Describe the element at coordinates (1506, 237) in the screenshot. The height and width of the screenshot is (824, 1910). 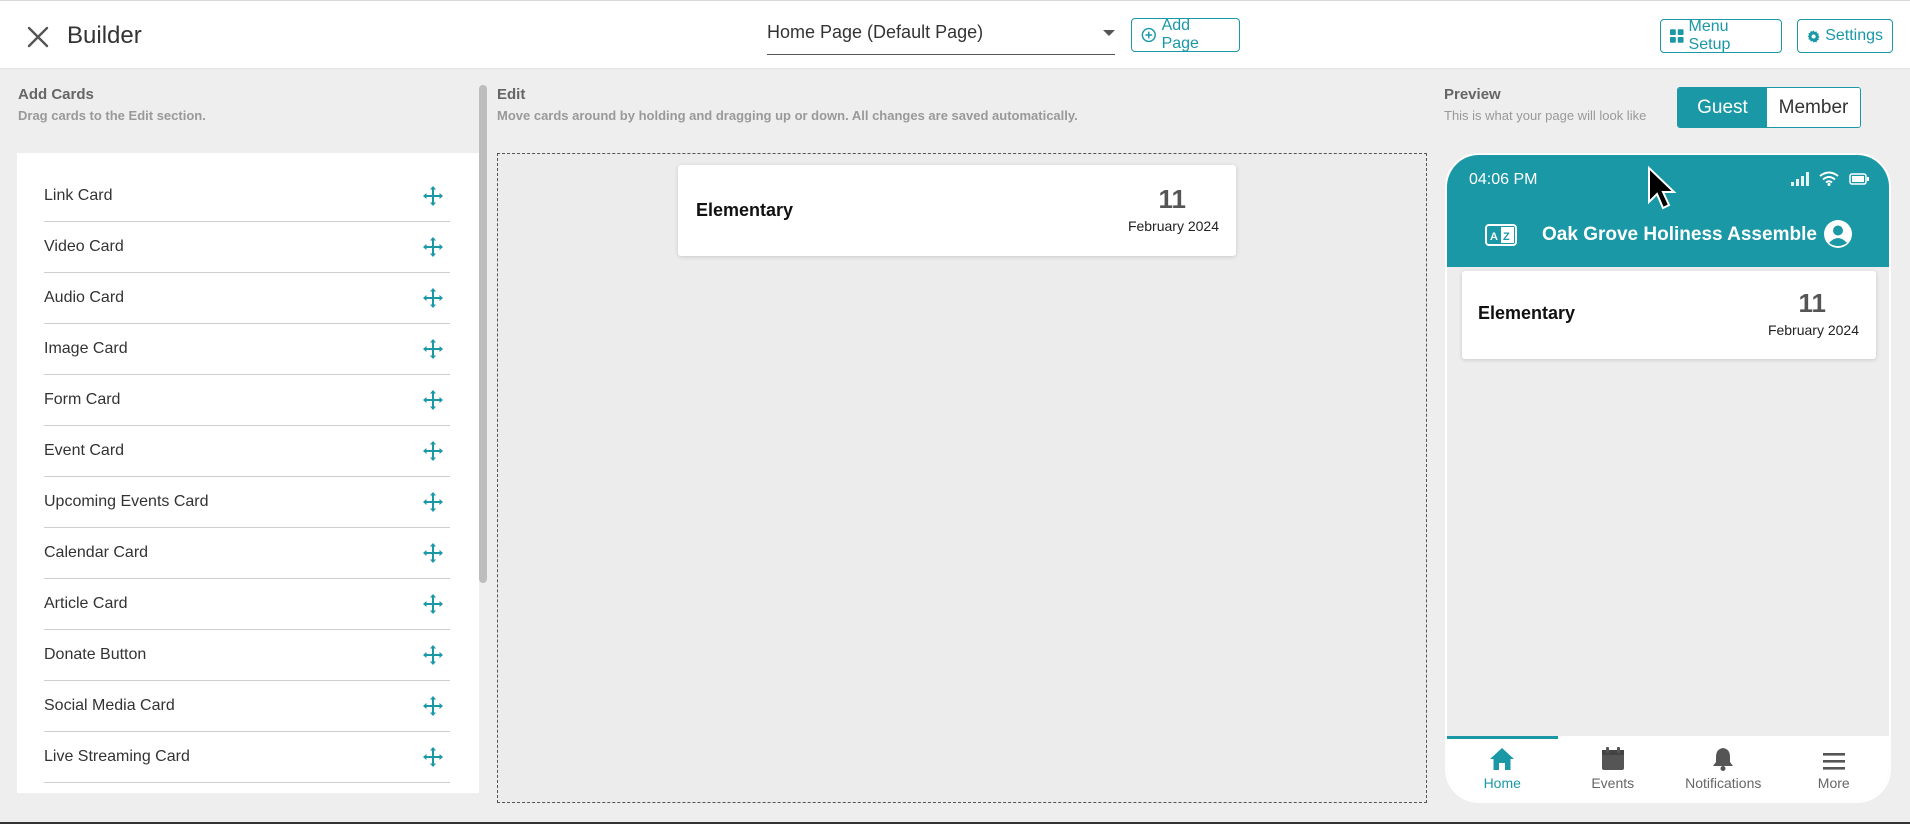
I see `svg-text: Z` at that location.